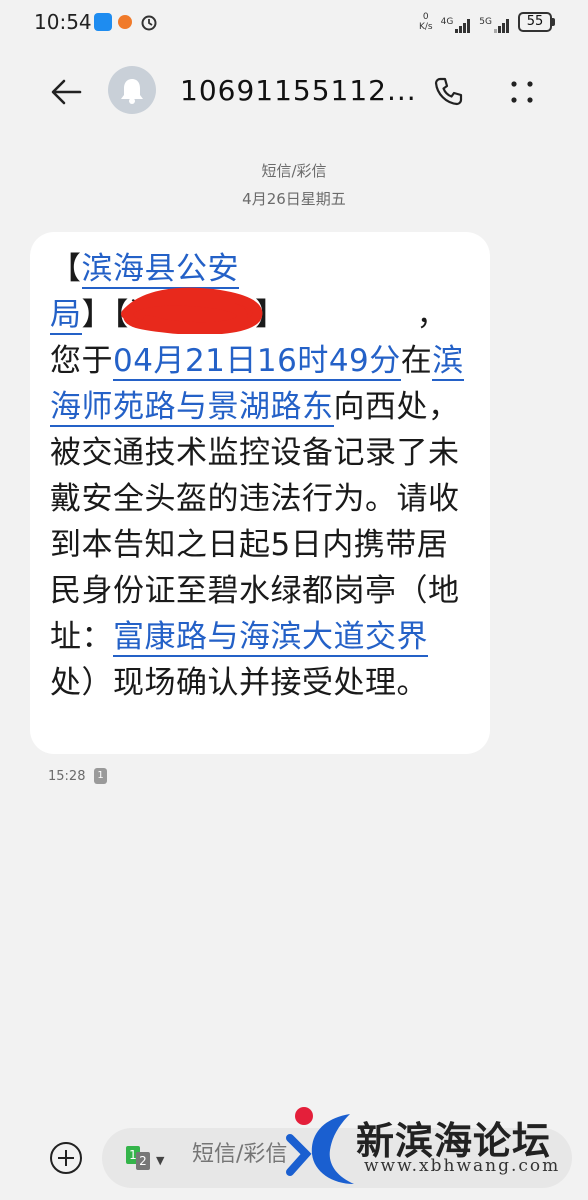 This screenshot has width=588, height=1200. Describe the element at coordinates (462, 1166) in the screenshot. I see `watermark-url: www.xbhwang.com` at that location.